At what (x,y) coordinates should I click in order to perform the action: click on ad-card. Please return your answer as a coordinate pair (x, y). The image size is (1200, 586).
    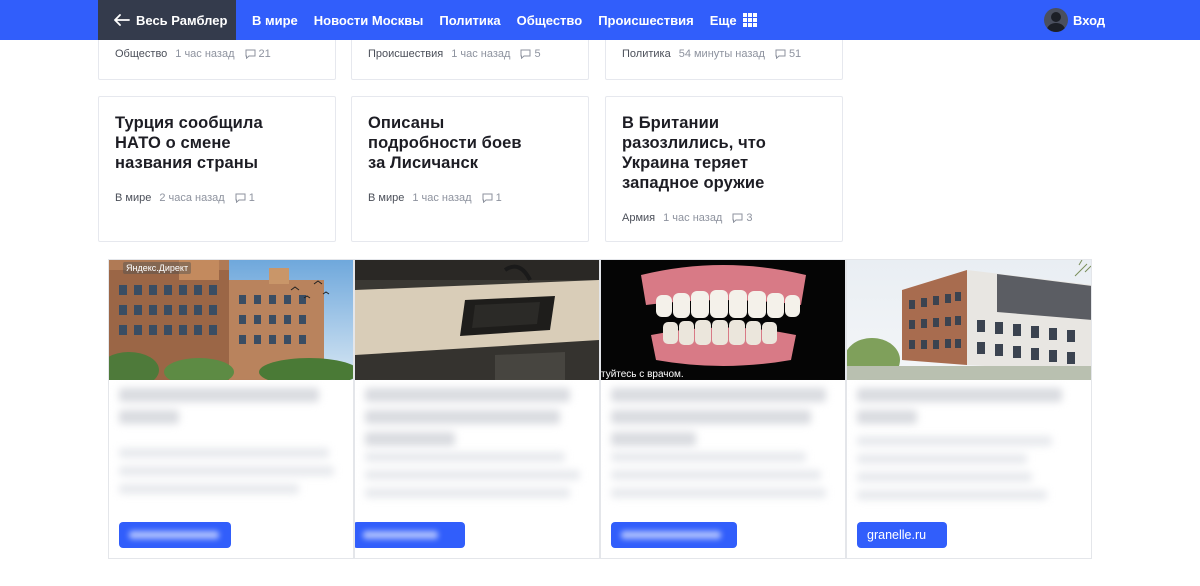
    Looking at the image, I should click on (477, 409).